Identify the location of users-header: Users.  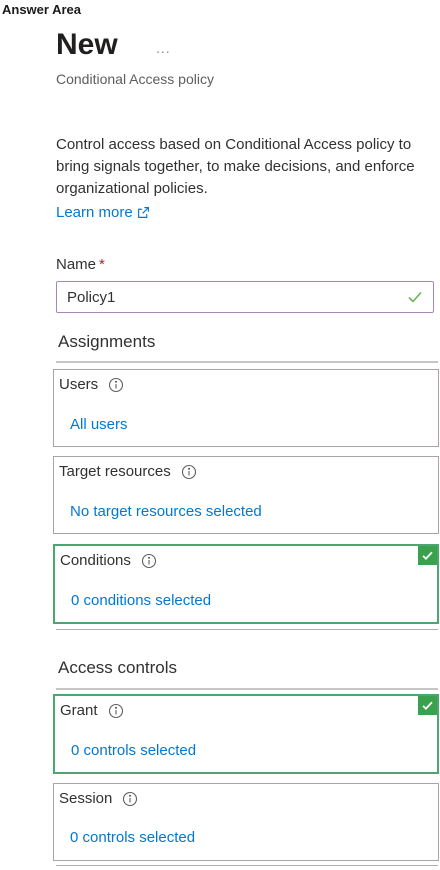
(91, 384).